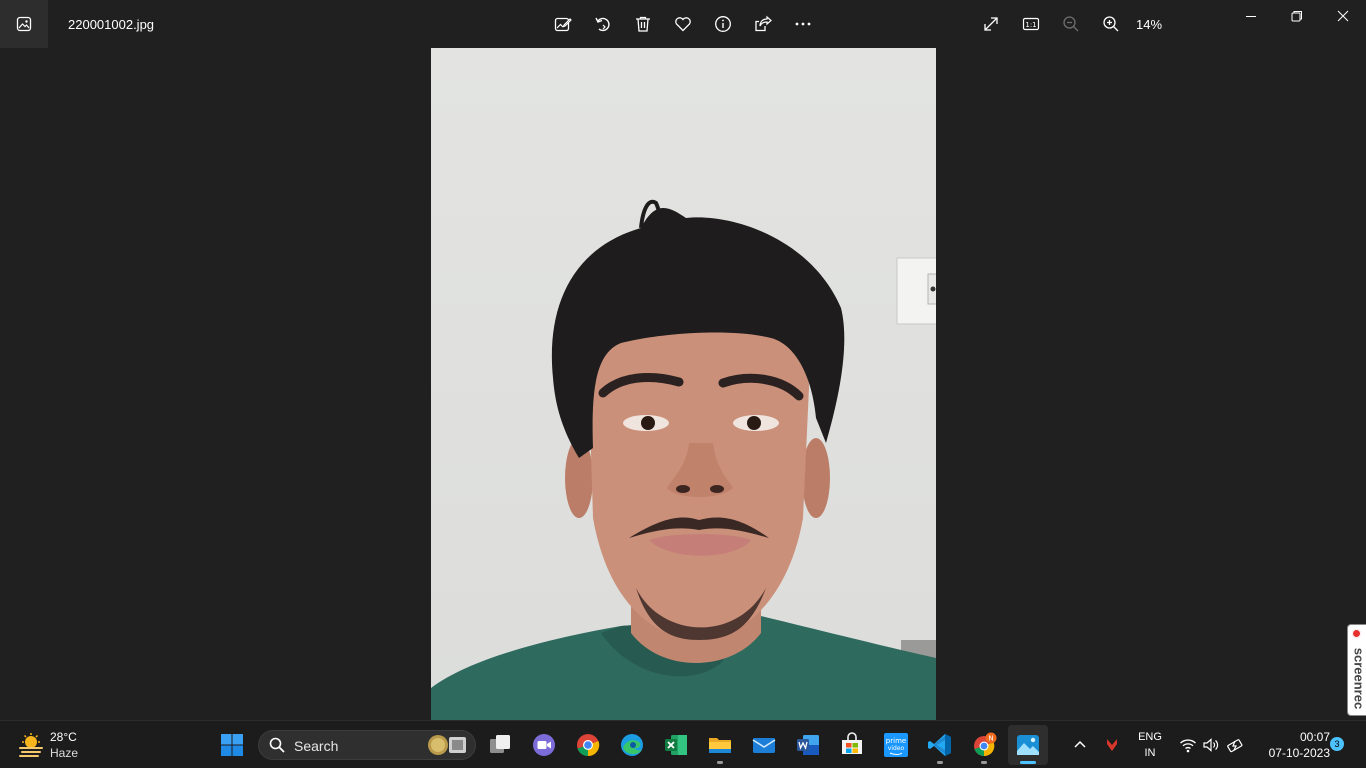  Describe the element at coordinates (1150, 753) in the screenshot. I see `region-code: IN` at that location.